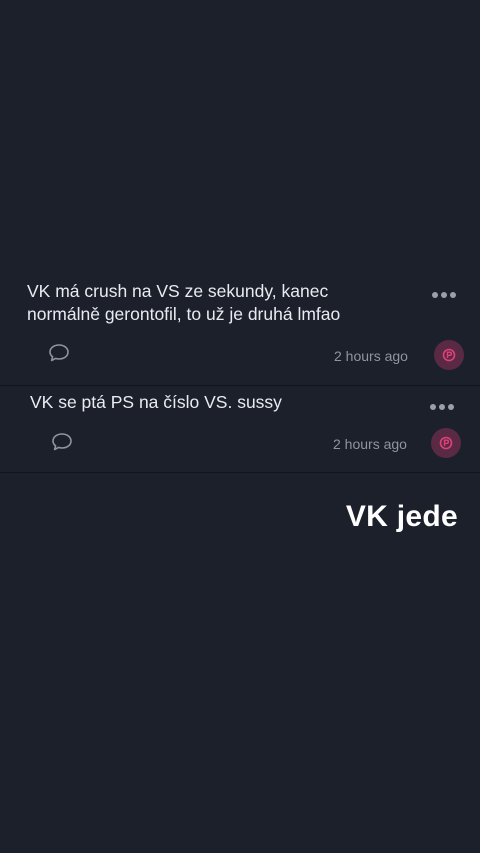 The width and height of the screenshot is (480, 853). Describe the element at coordinates (401, 516) in the screenshot. I see `story-caption: VK jede` at that location.